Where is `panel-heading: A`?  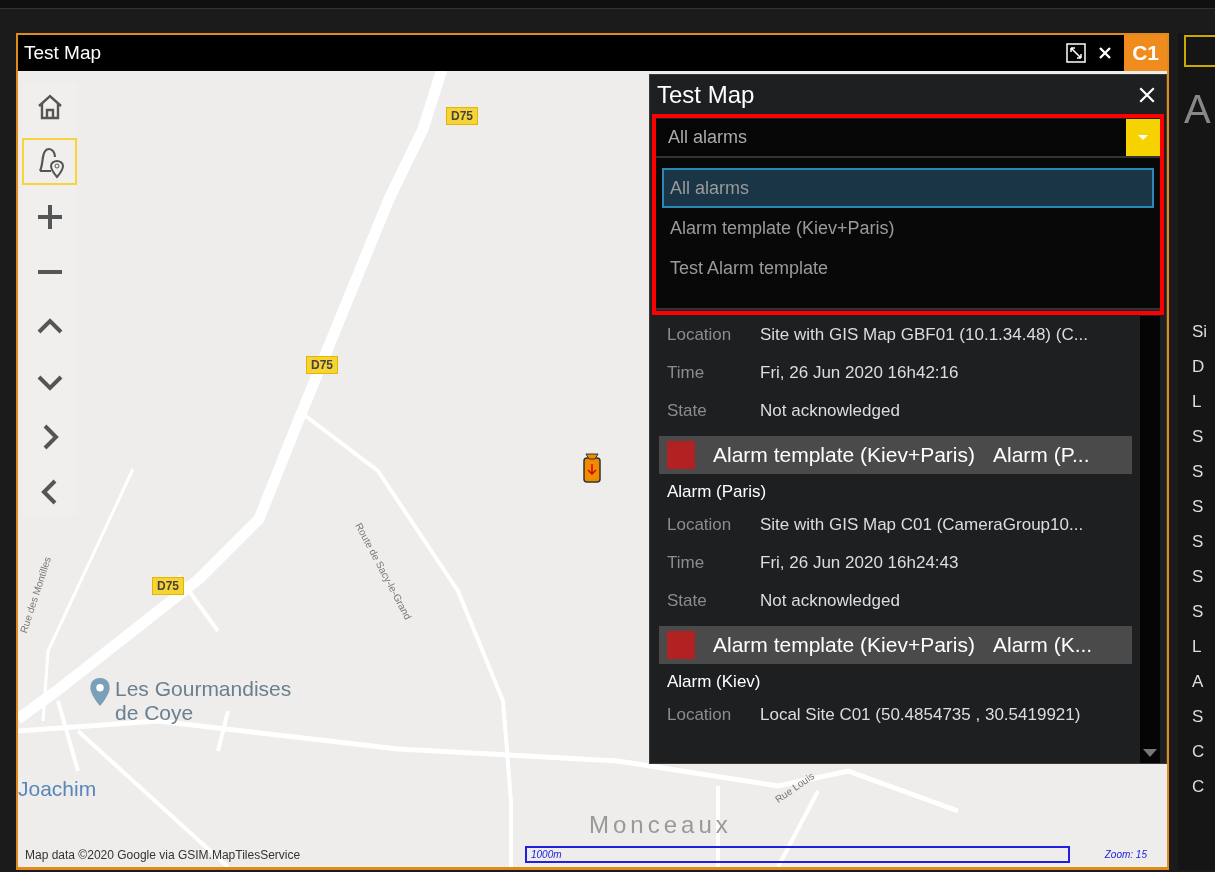
panel-heading: A is located at coordinates (1197, 109).